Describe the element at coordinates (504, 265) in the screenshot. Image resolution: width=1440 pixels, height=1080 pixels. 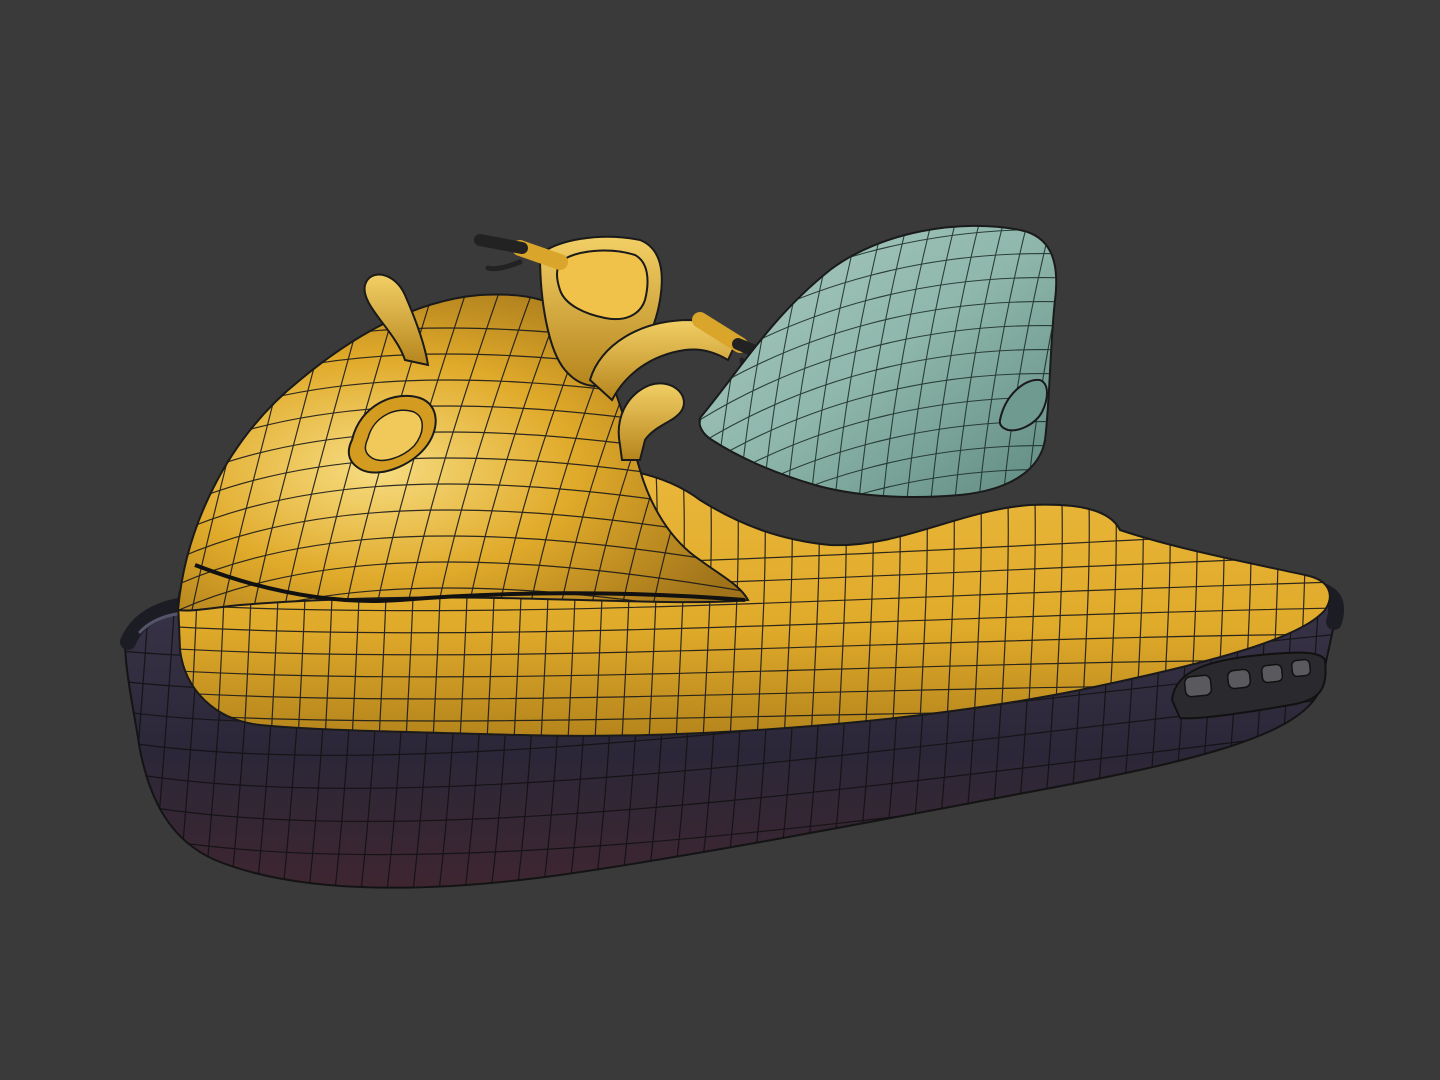
I see `throttle-lever` at that location.